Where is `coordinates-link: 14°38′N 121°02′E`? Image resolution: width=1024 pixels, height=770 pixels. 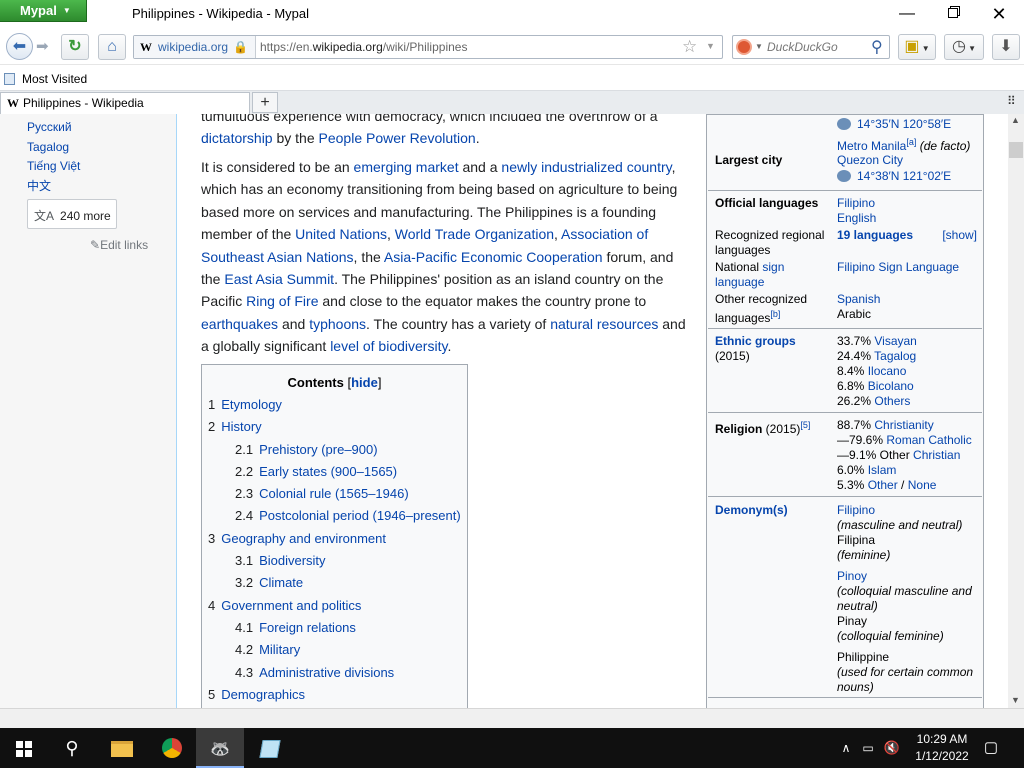
coordinates-link: 14°38′N 121°02′E is located at coordinates (904, 176).